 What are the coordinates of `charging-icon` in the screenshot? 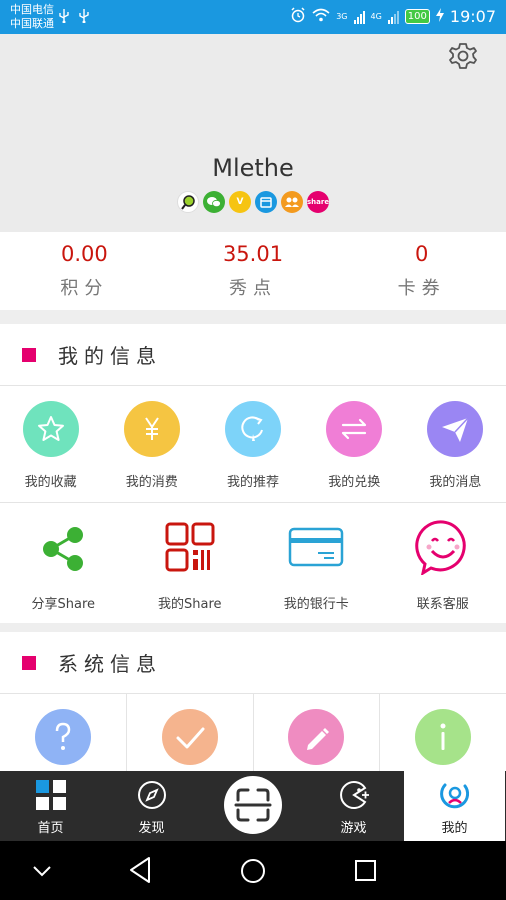 It's located at (439, 16).